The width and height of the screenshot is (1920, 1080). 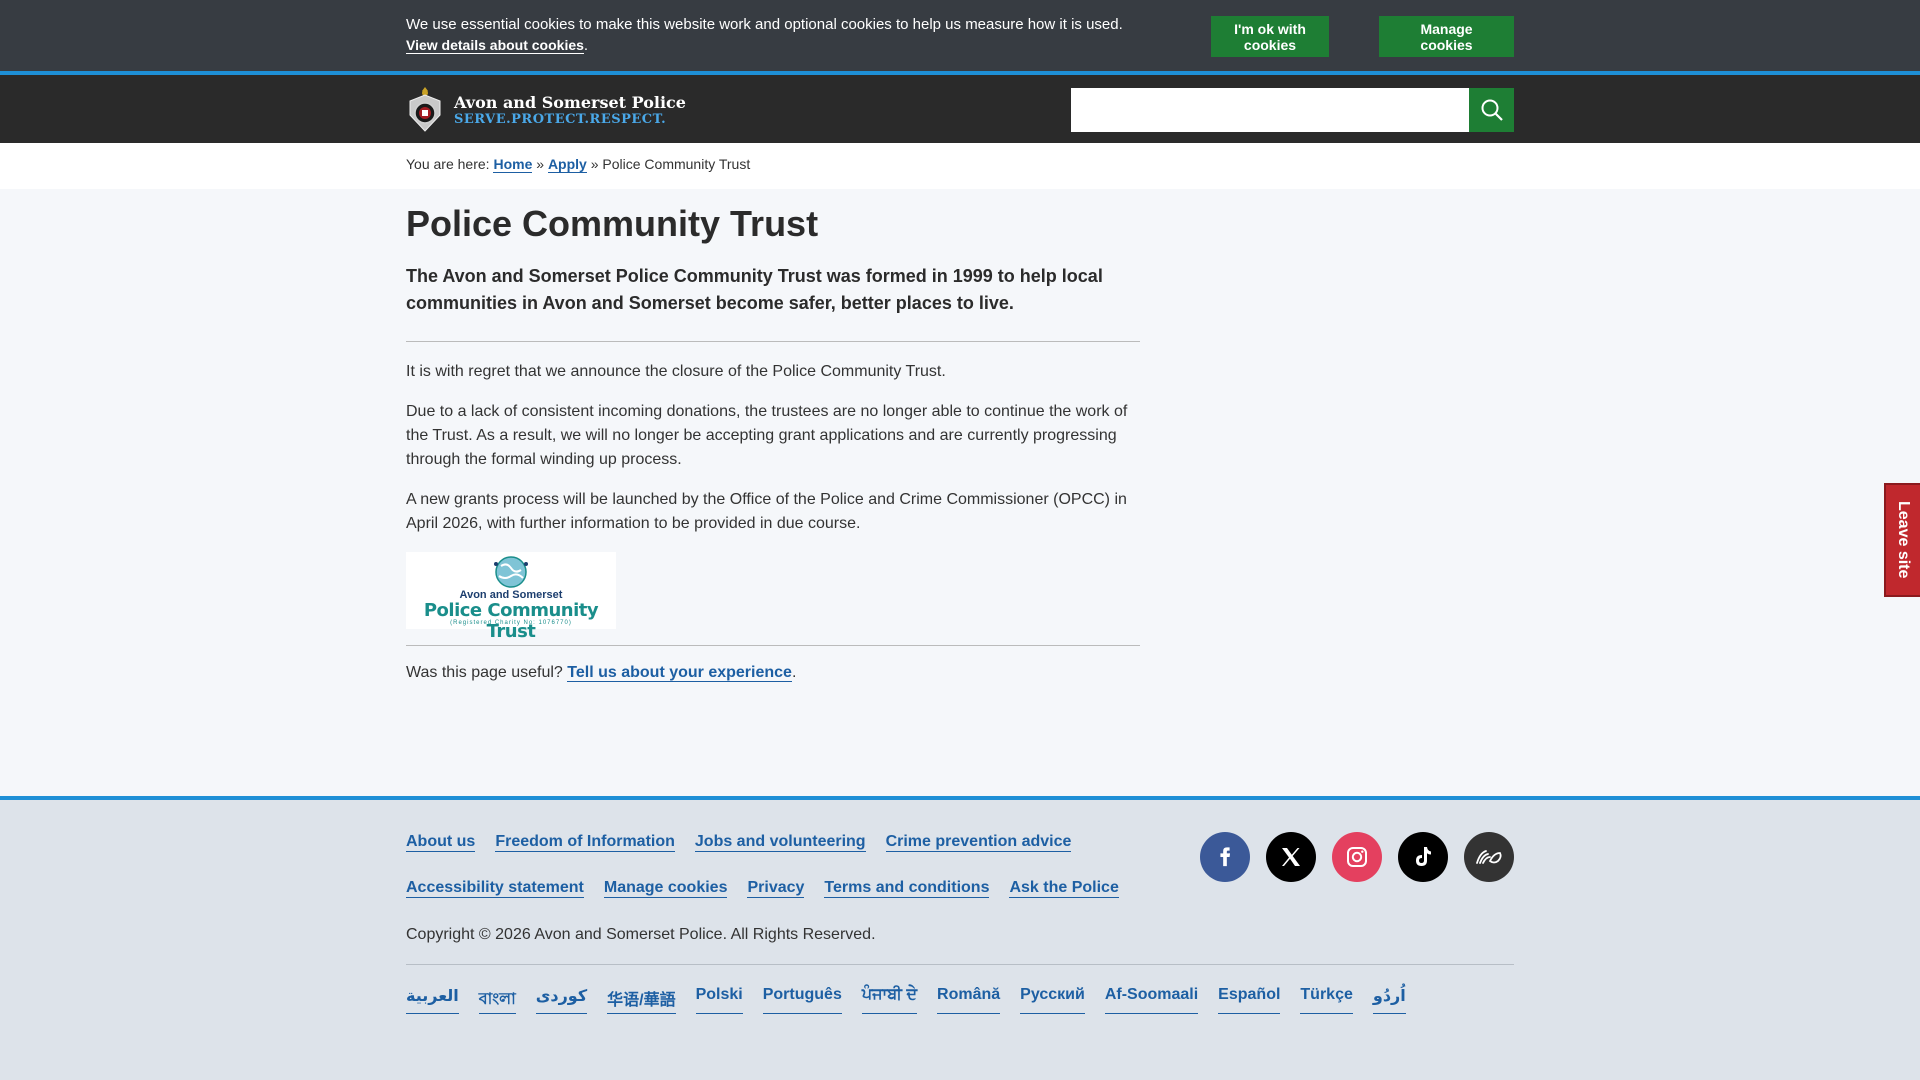 I want to click on footer-link-ask-police: Ask the Police, so click(x=1064, y=888).